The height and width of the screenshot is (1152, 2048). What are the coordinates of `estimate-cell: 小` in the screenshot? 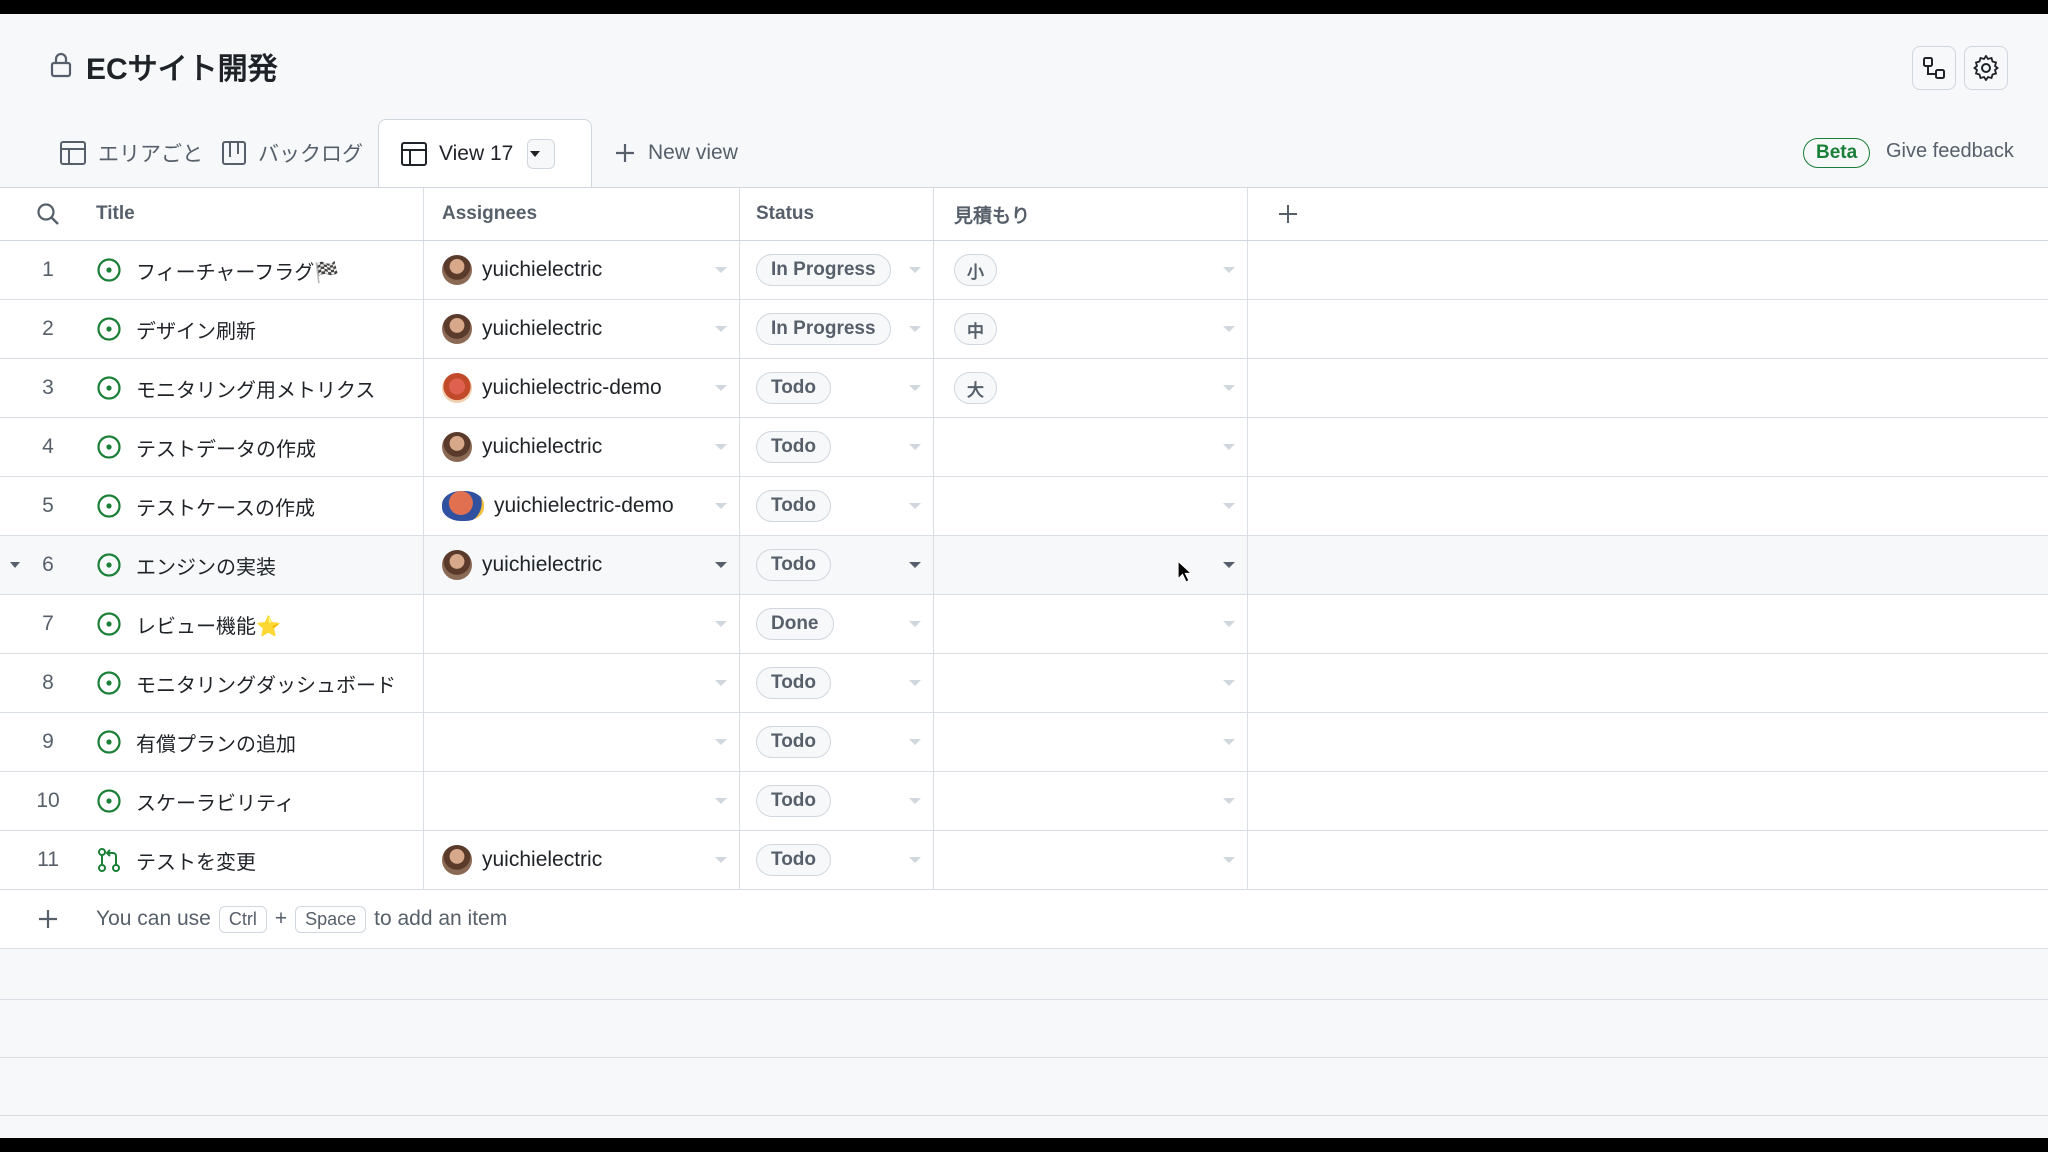 It's located at (1091, 270).